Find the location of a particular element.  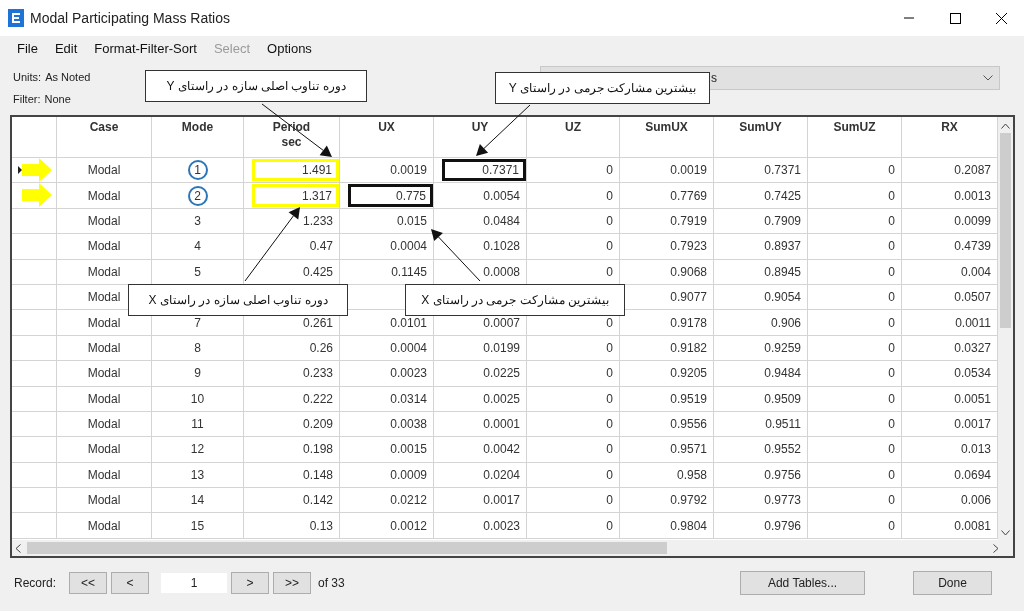

table-cell-text: 1.233 is located at coordinates (318, 221).